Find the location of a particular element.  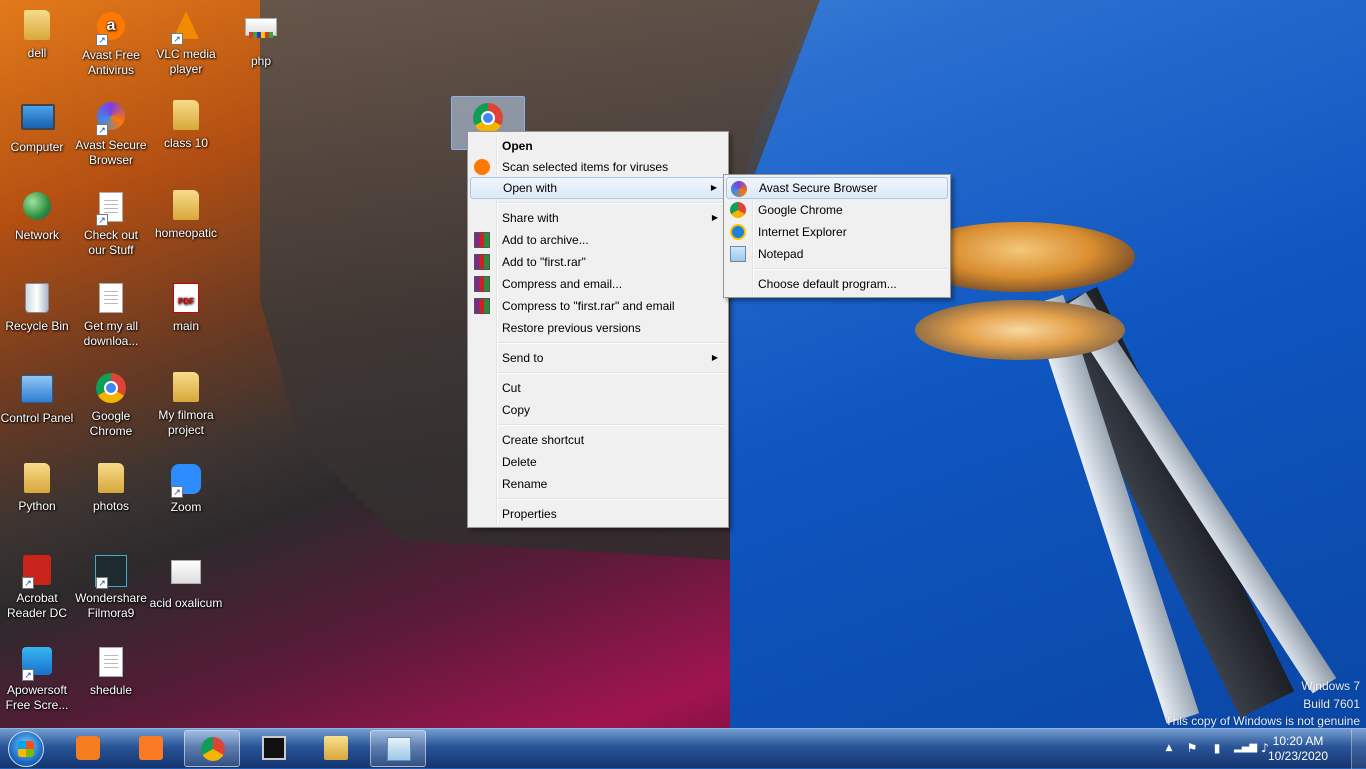

menu-item-rename: Rename is located at coordinates (598, 484).